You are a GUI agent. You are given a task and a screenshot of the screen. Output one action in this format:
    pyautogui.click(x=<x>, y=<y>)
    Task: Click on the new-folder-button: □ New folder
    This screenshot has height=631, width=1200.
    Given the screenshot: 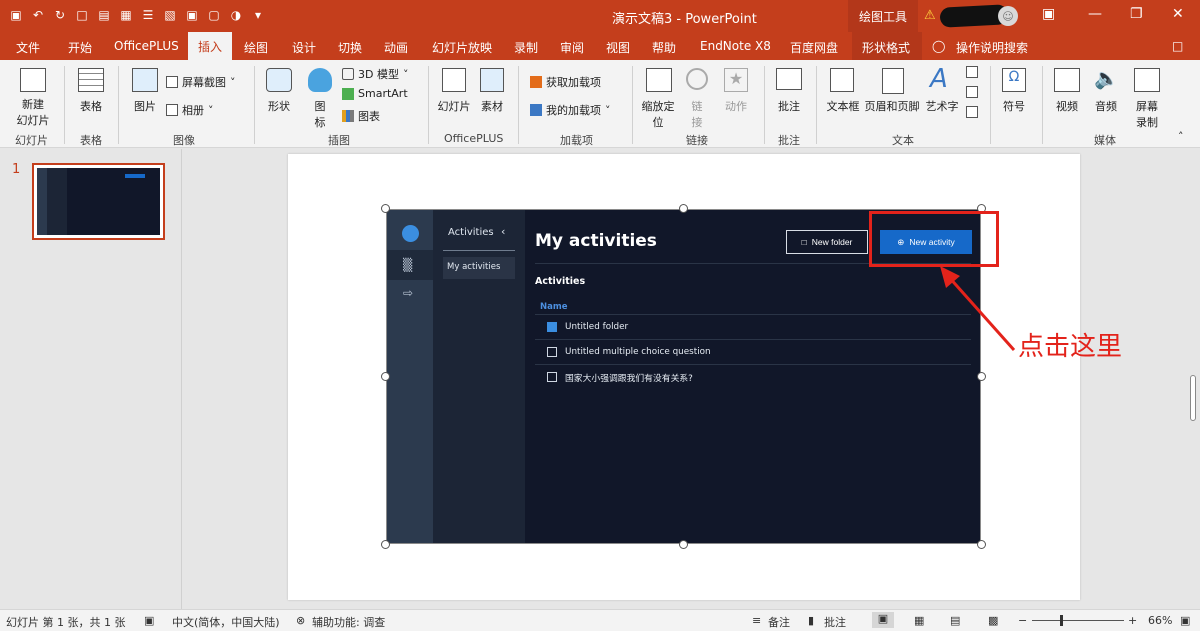 What is the action you would take?
    pyautogui.click(x=827, y=242)
    